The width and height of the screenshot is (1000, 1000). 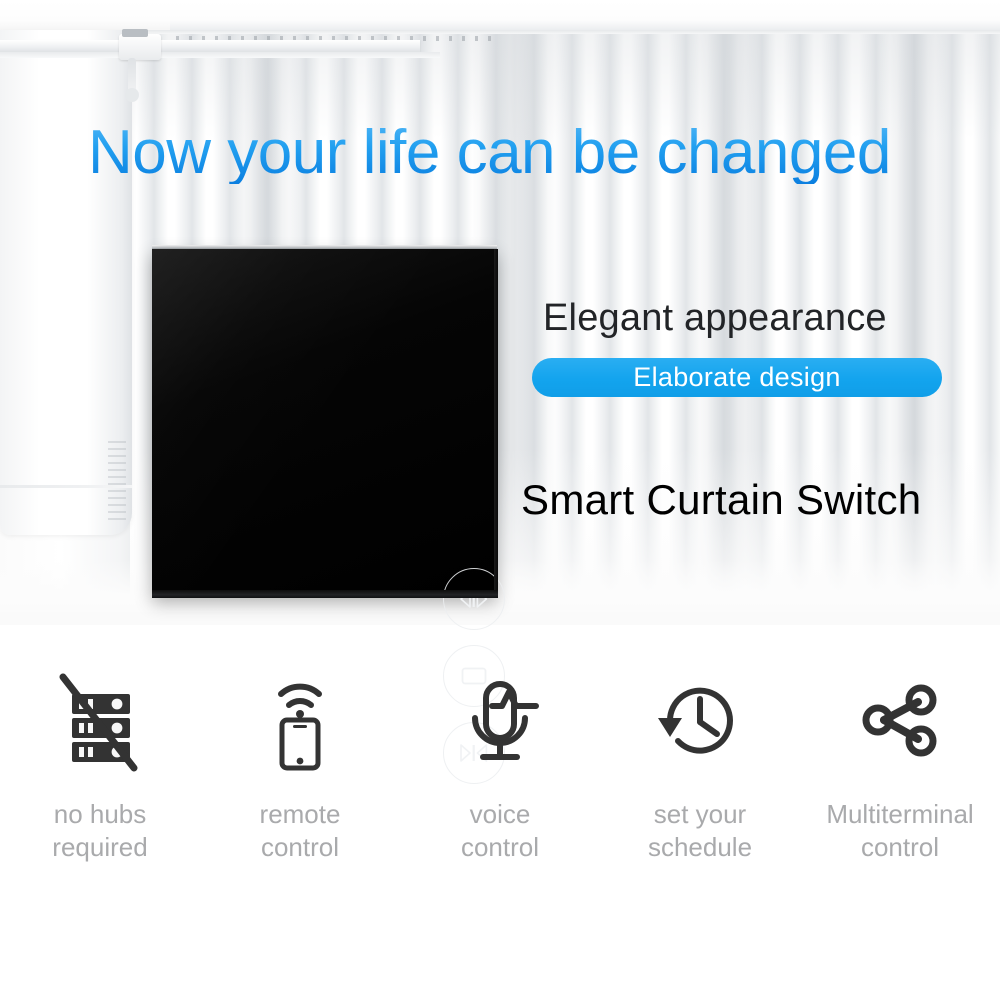 What do you see at coordinates (140, 47) in the screenshot?
I see `rail-carriage` at bounding box center [140, 47].